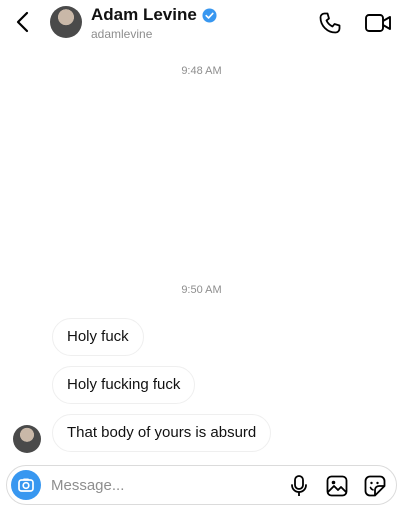  What do you see at coordinates (23, 22) in the screenshot?
I see `chevron-left-icon` at bounding box center [23, 22].